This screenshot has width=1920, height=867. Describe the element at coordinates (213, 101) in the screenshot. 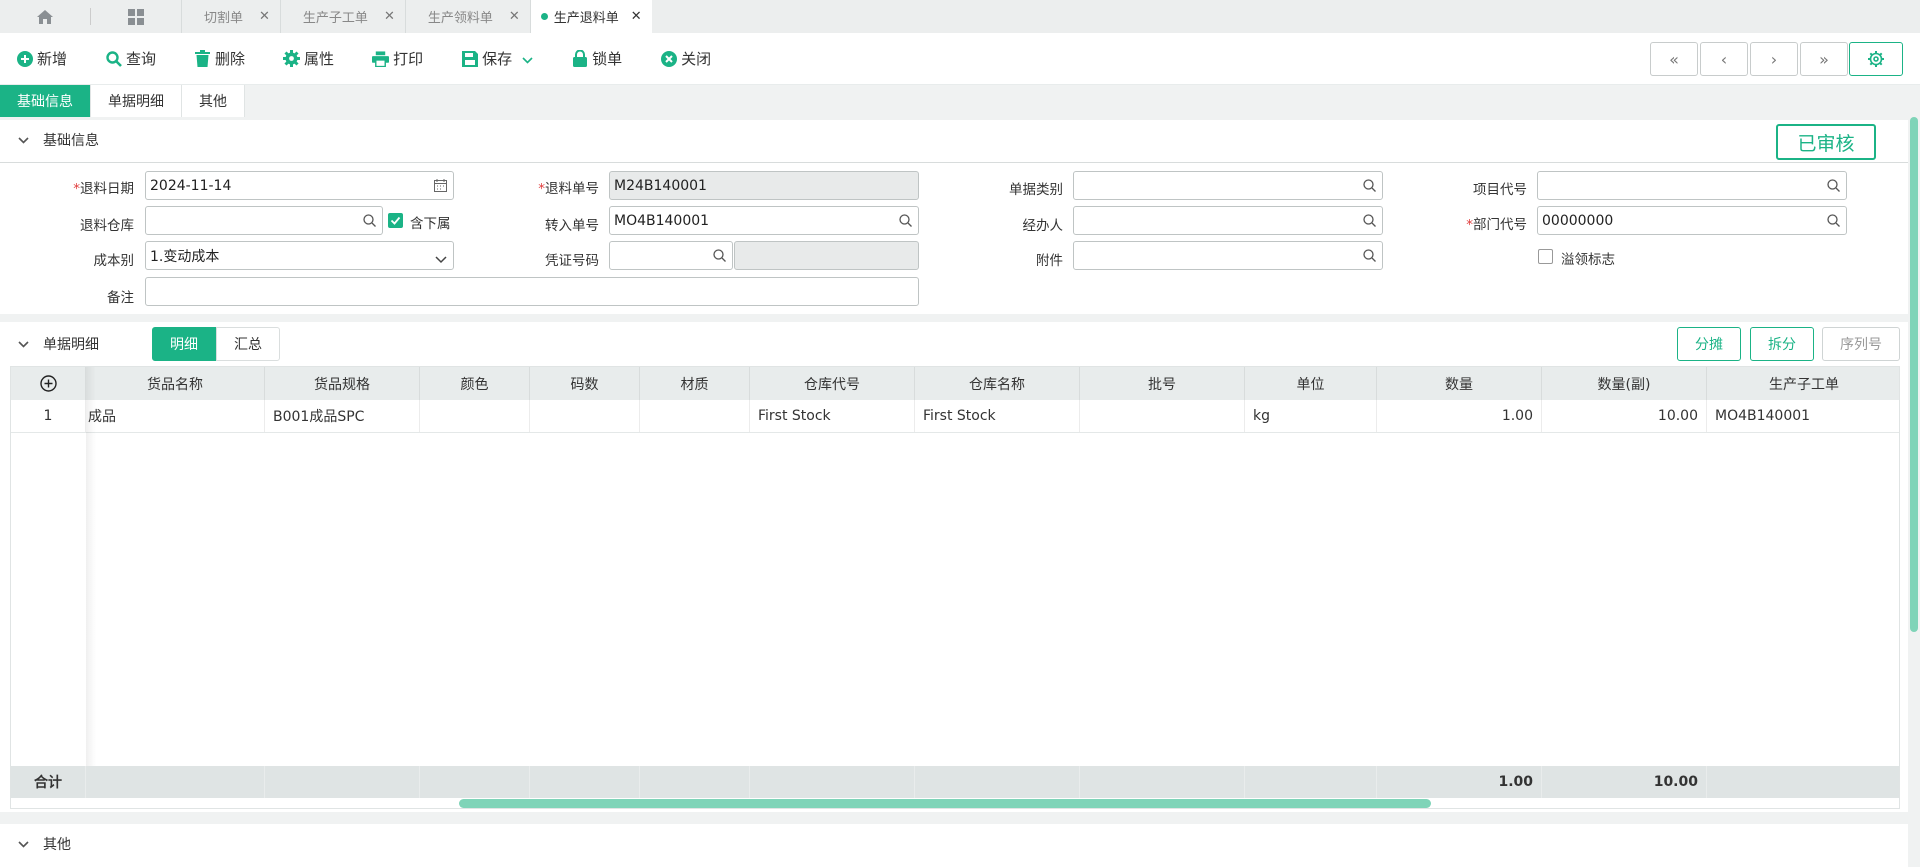

I see `tab-other: 其他` at that location.